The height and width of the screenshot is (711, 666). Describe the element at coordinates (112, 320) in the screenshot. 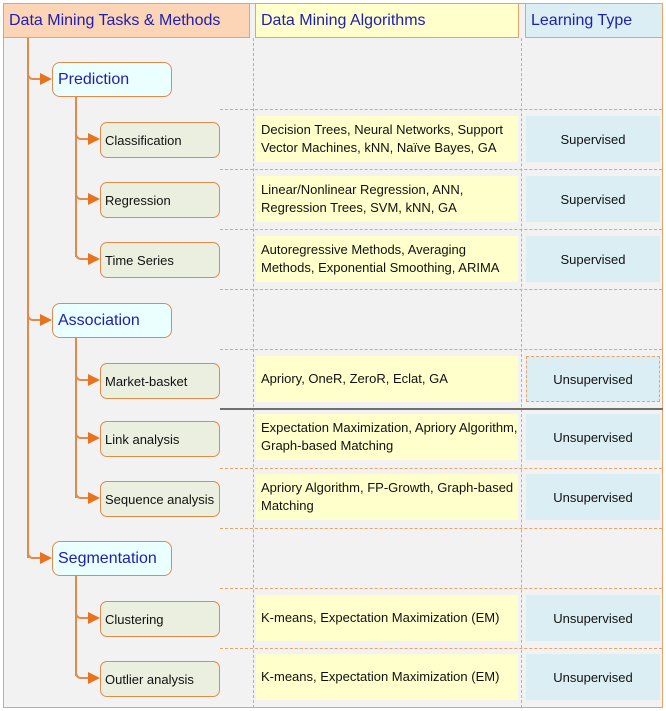

I see `category-association: Association` at that location.